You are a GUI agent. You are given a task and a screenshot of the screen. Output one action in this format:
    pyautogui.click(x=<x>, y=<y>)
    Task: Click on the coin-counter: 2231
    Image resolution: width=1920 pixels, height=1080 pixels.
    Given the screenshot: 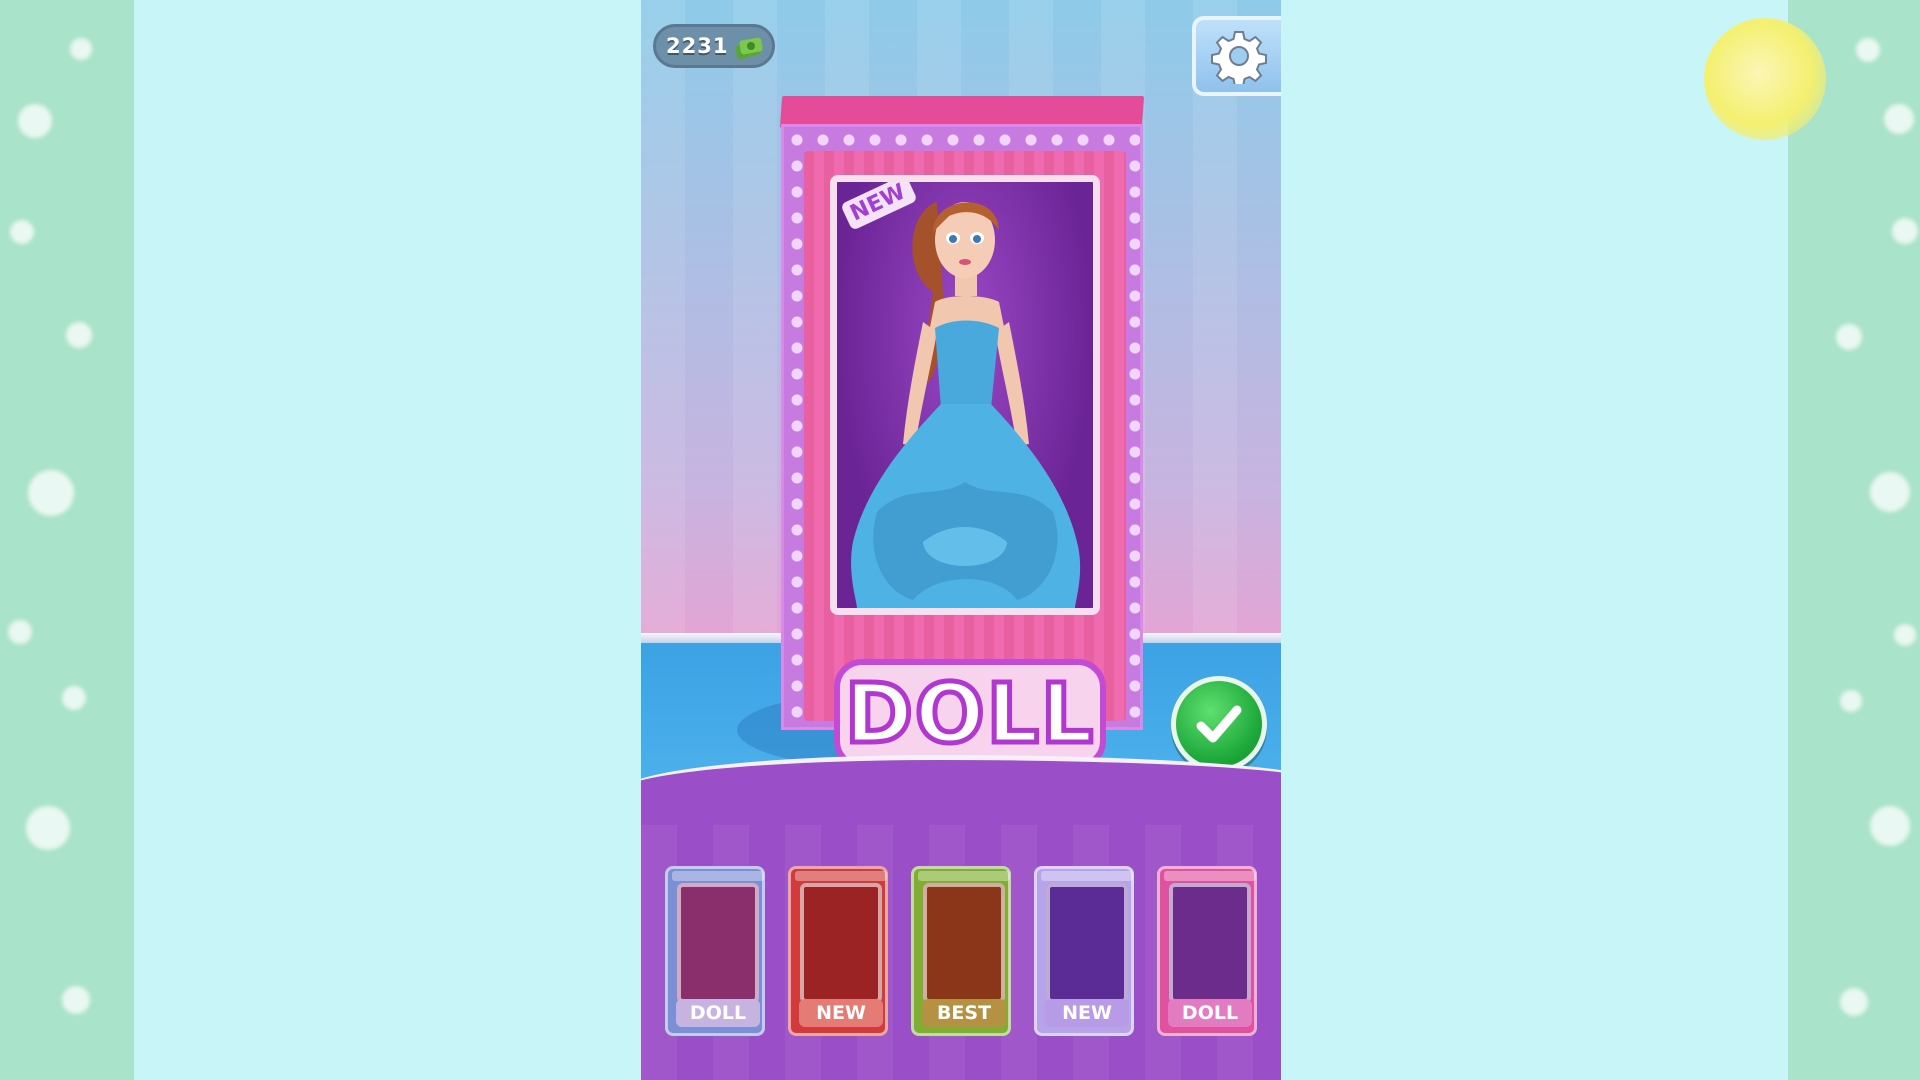 What is the action you would take?
    pyautogui.click(x=714, y=46)
    